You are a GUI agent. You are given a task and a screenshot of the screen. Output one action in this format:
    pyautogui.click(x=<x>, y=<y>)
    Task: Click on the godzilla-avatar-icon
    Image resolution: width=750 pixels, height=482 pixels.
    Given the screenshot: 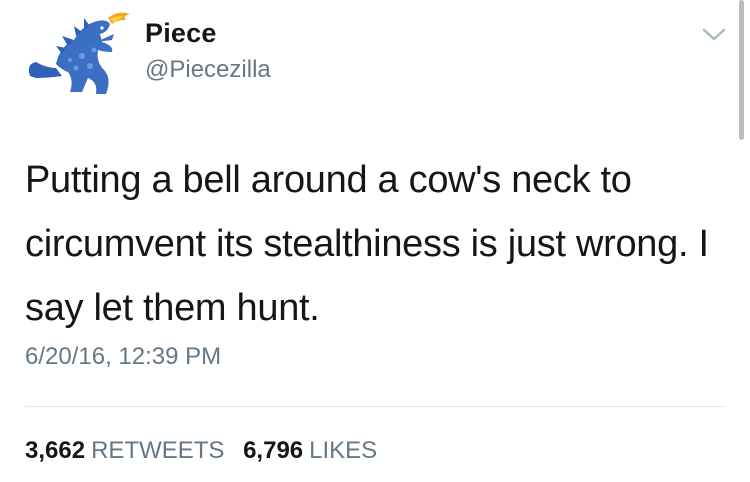 What is the action you would take?
    pyautogui.click(x=79, y=53)
    